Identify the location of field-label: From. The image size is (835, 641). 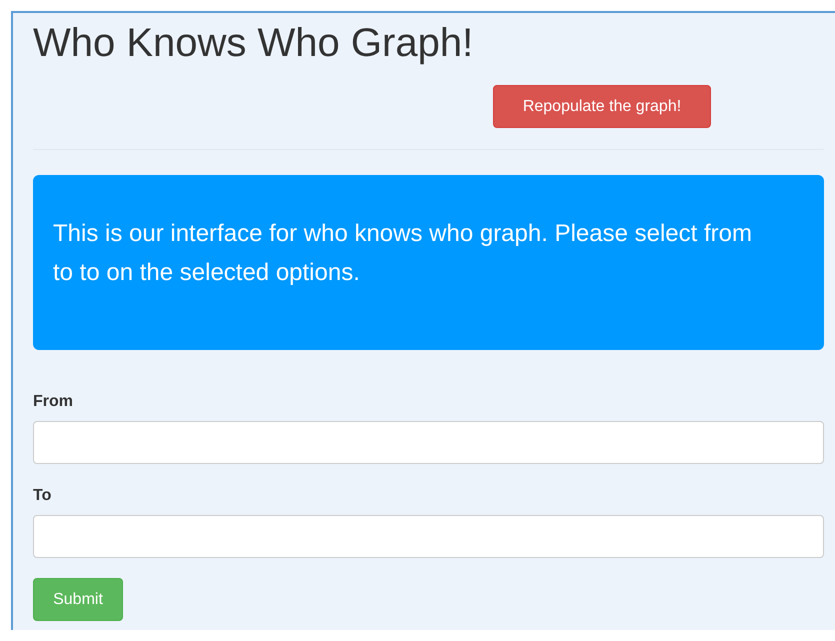
(53, 402).